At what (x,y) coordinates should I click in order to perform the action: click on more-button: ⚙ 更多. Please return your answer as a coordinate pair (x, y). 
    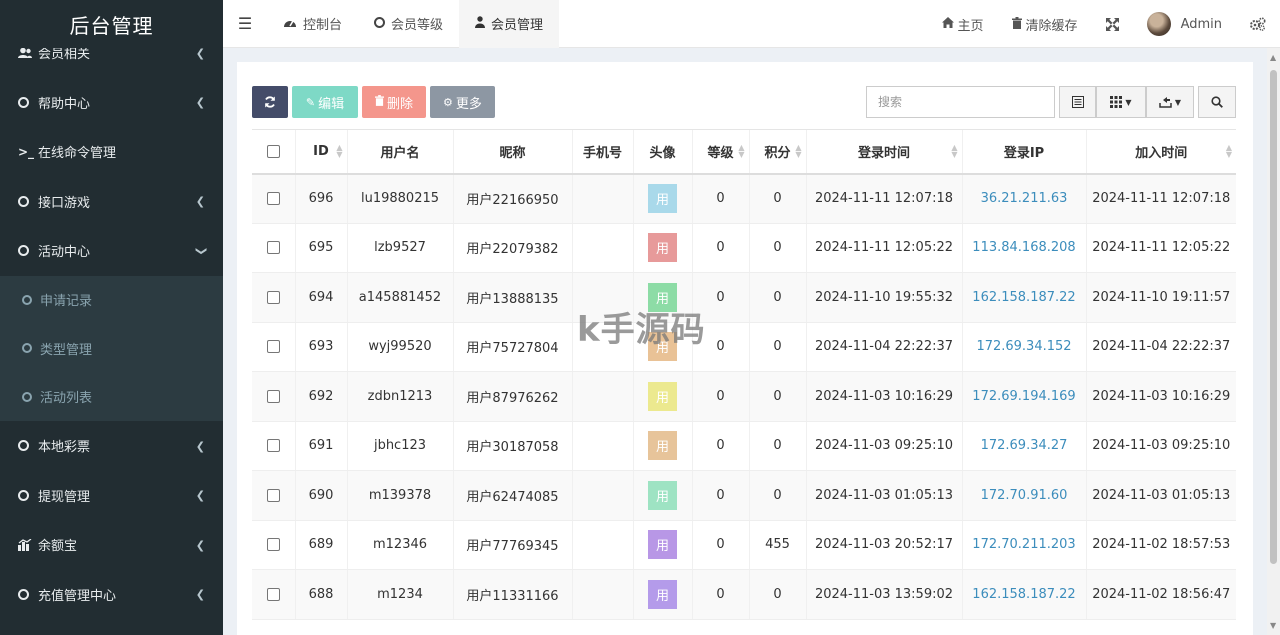
    Looking at the image, I should click on (462, 102).